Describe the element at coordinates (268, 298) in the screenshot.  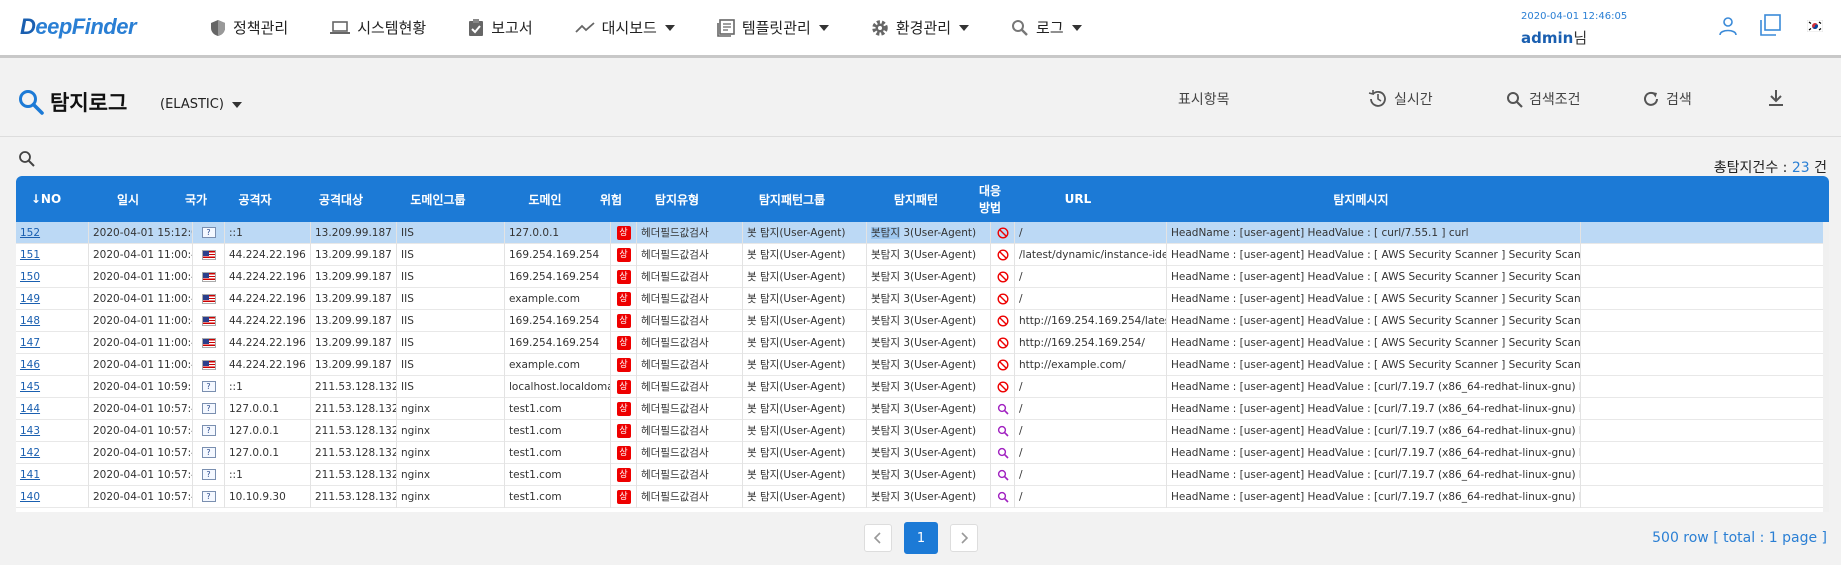
I see `cell-attacker-wrap: 44.224.22.196` at that location.